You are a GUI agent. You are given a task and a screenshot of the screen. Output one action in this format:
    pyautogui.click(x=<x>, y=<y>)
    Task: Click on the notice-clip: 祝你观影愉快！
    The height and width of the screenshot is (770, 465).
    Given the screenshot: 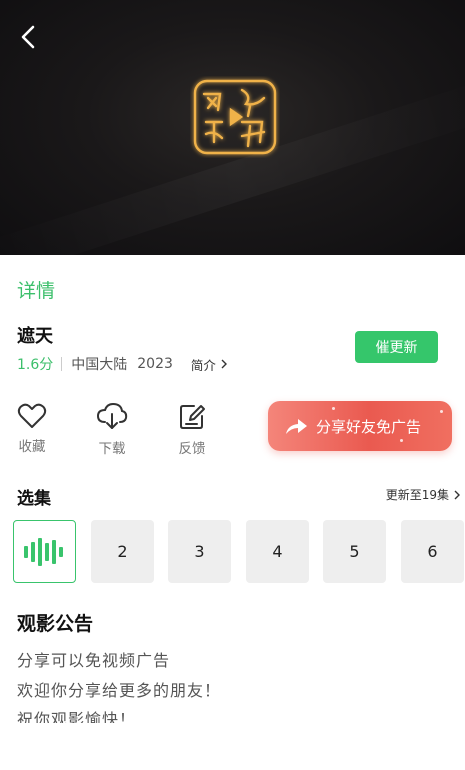 What is the action you would take?
    pyautogui.click(x=232, y=711)
    